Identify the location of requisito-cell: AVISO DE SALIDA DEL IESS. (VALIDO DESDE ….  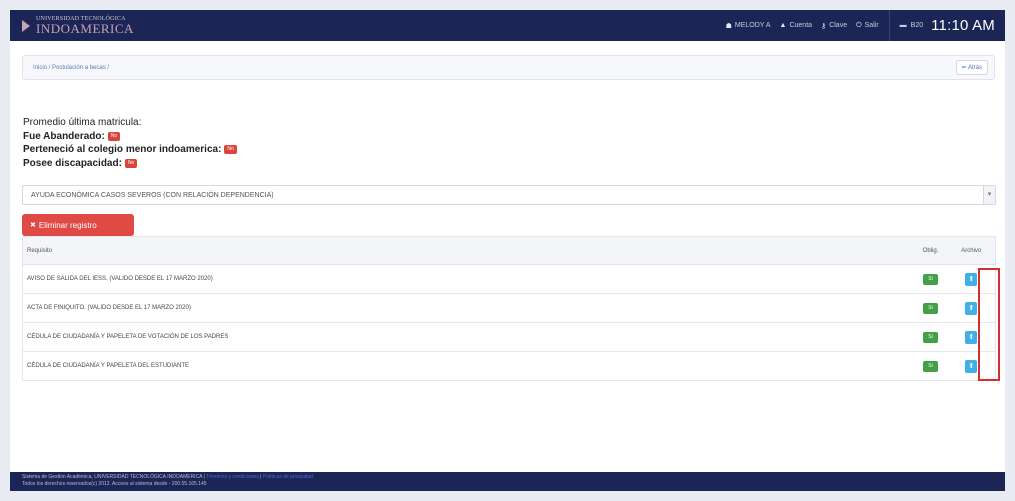
(468, 279).